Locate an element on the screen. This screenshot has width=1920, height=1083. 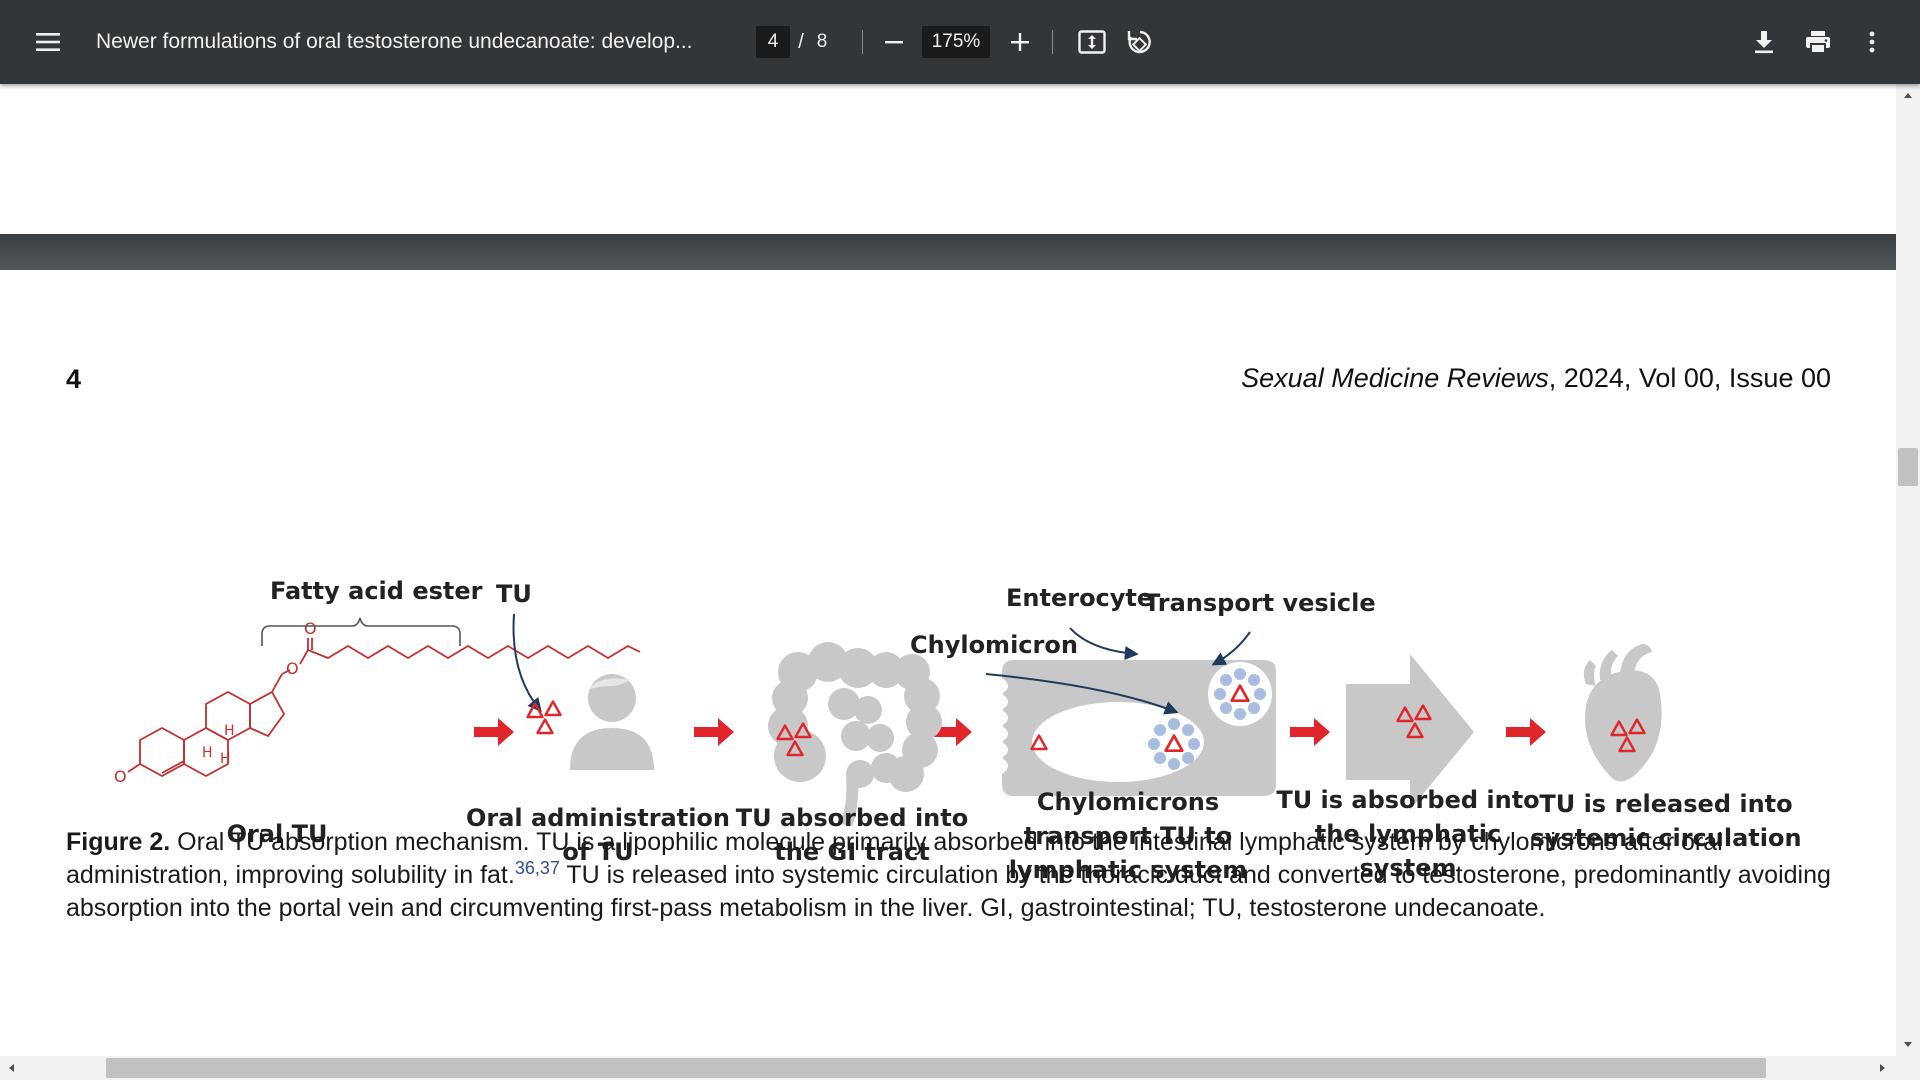
print-button is located at coordinates (1818, 42).